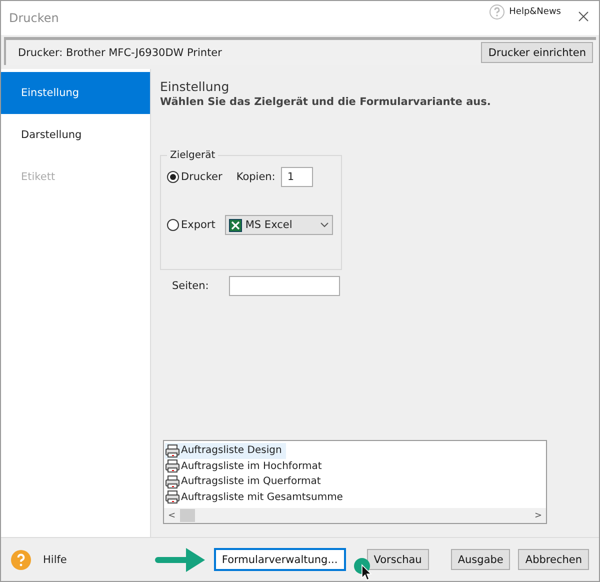 Image resolution: width=600 pixels, height=582 pixels. What do you see at coordinates (397, 559) in the screenshot?
I see `footer-button: Vorschau` at bounding box center [397, 559].